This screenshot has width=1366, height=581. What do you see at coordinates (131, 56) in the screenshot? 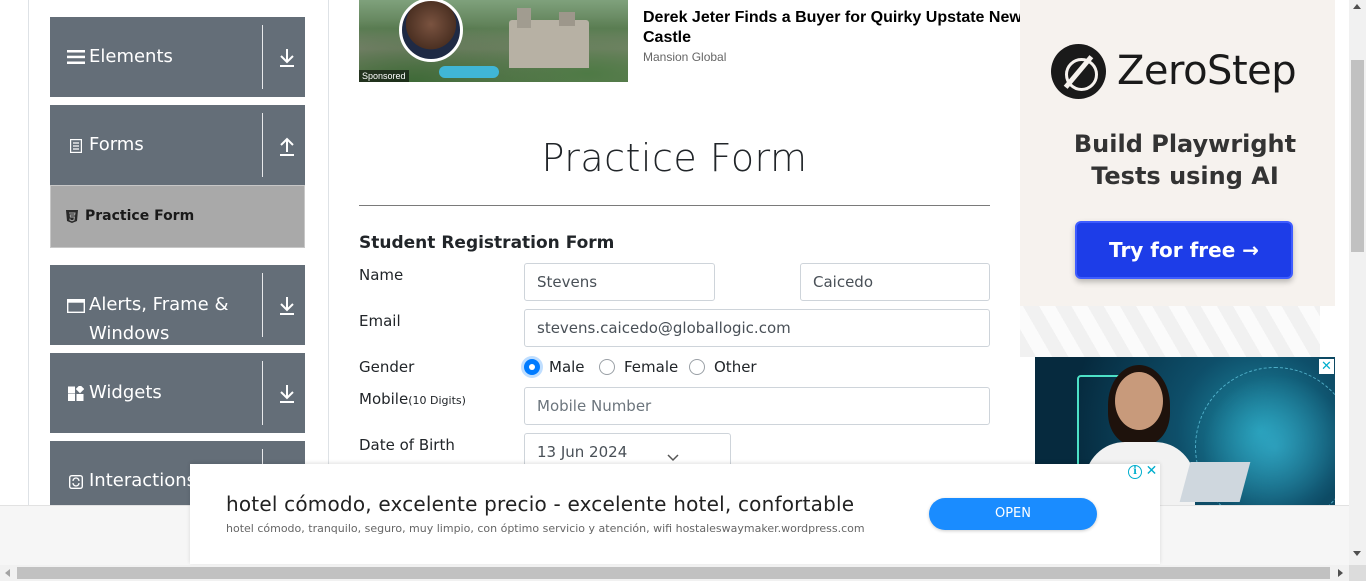
I see `sidebar-group-label: Elements` at bounding box center [131, 56].